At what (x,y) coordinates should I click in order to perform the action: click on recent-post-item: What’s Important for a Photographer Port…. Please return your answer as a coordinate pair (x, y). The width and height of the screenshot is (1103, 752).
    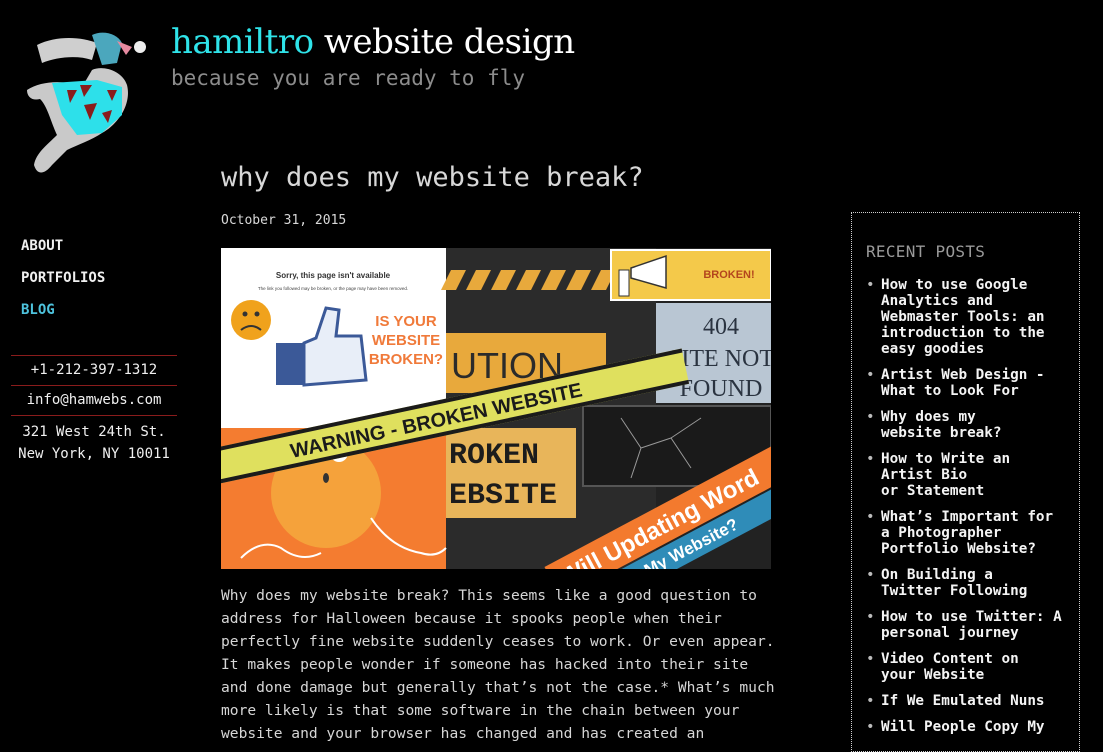
    Looking at the image, I should click on (971, 533).